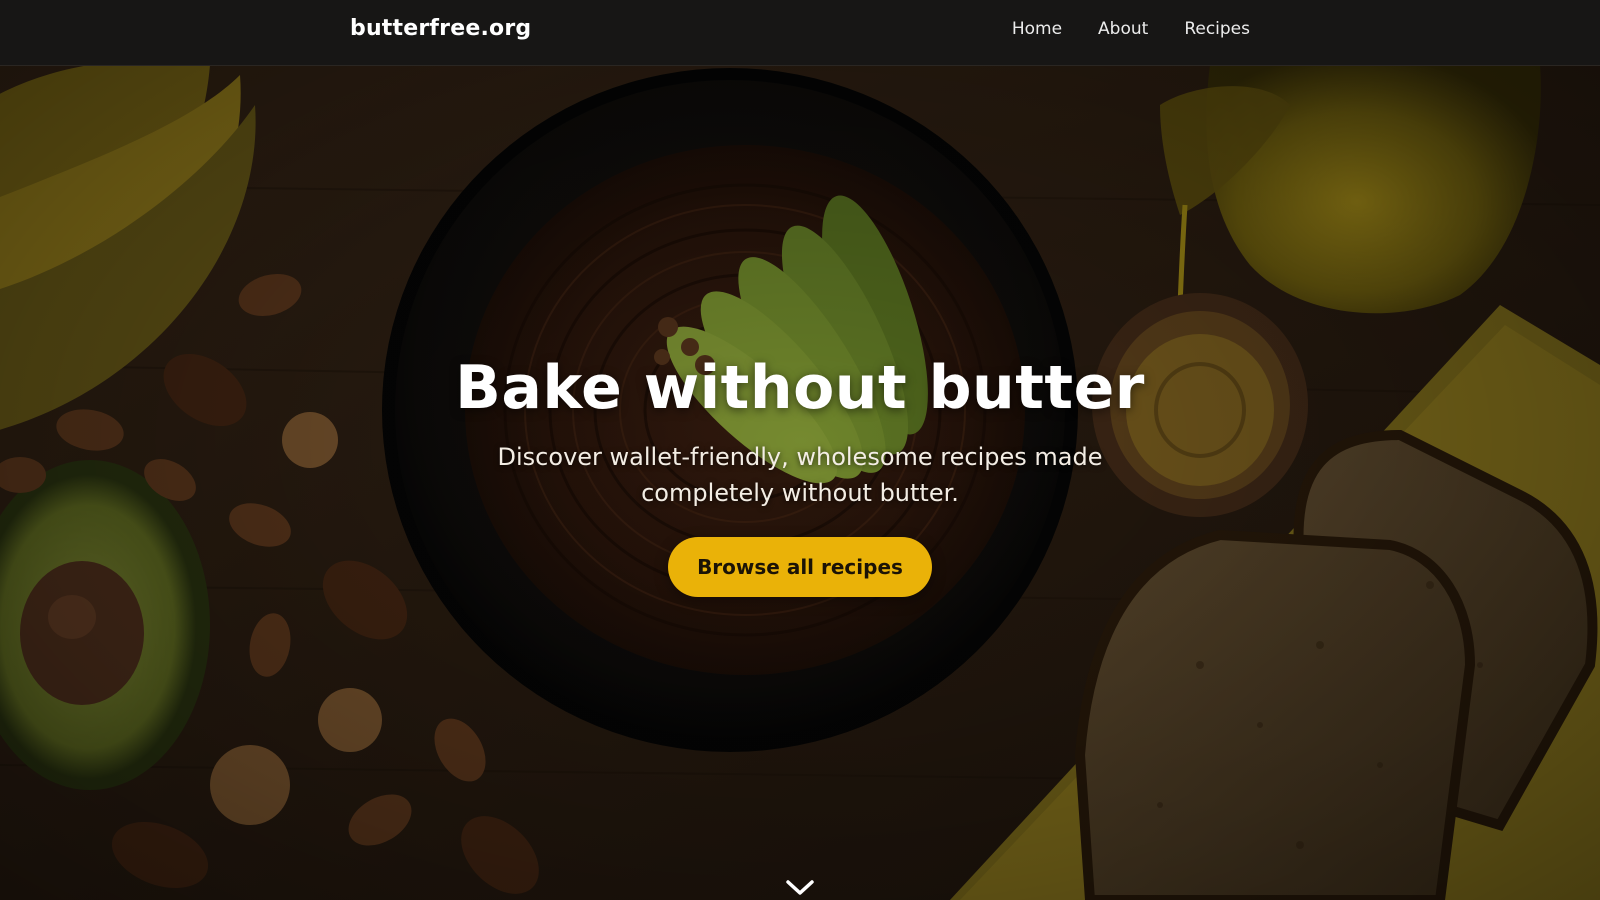 The width and height of the screenshot is (1600, 900). Describe the element at coordinates (1123, 29) in the screenshot. I see `nav-link-about: About` at that location.